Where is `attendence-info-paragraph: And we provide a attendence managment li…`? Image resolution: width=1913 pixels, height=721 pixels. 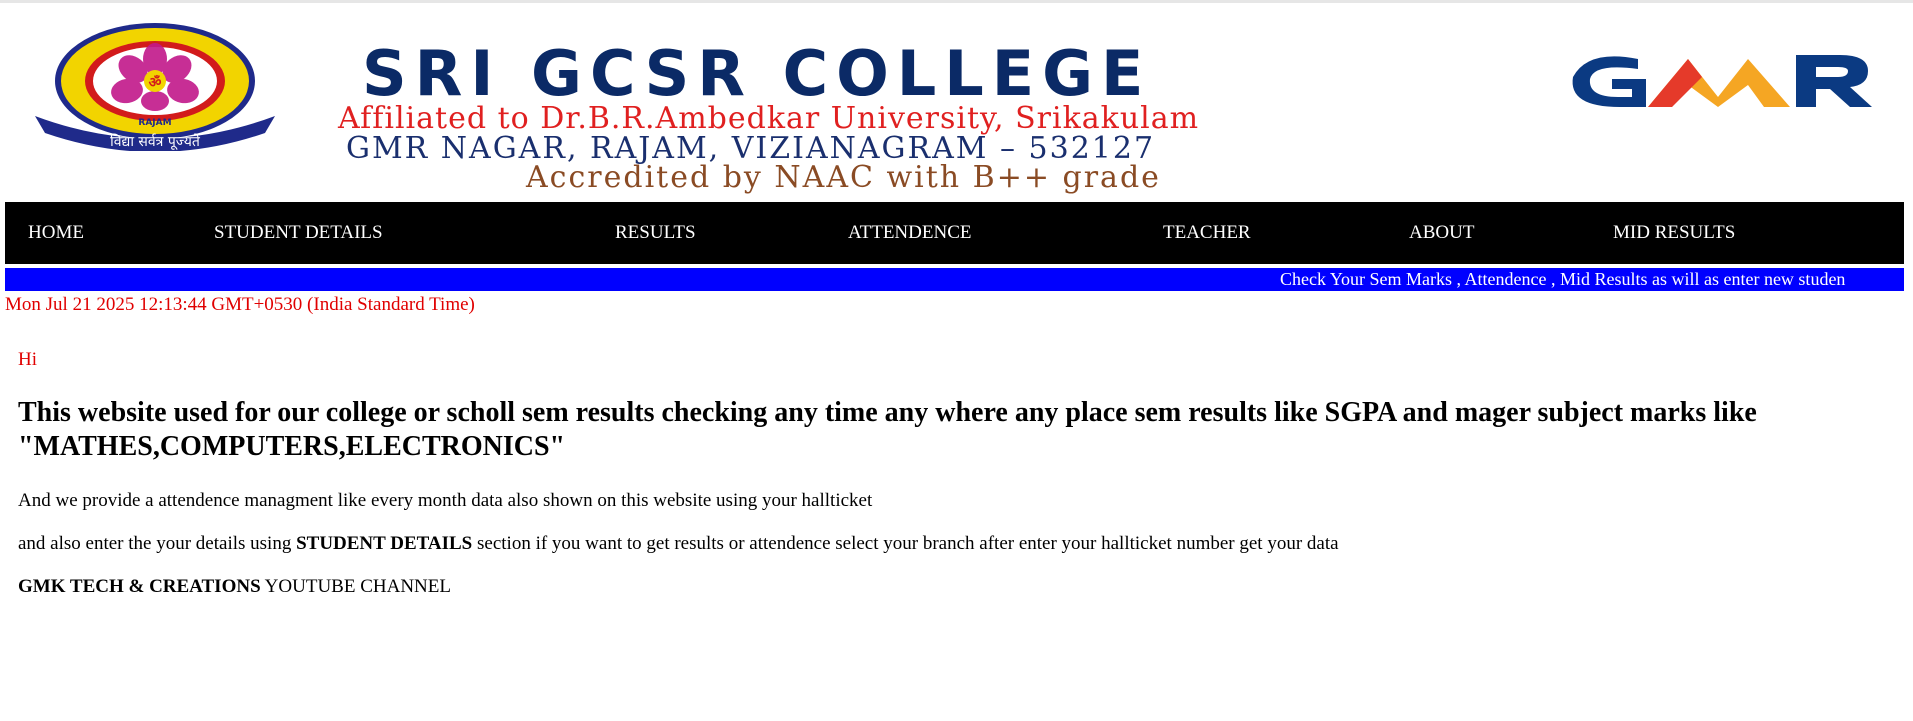 attendence-info-paragraph: And we provide a attendence managment li… is located at coordinates (445, 500).